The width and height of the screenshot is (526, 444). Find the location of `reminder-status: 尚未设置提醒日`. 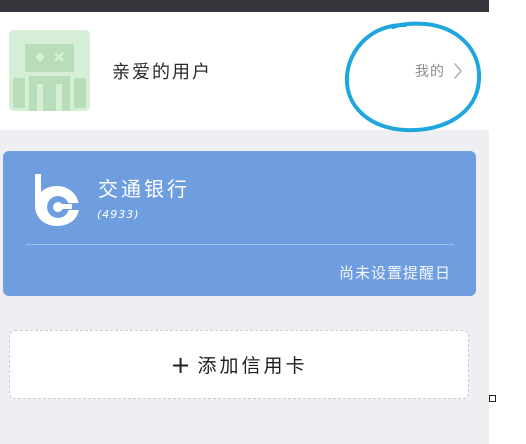

reminder-status: 尚未设置提醒日 is located at coordinates (394, 273).